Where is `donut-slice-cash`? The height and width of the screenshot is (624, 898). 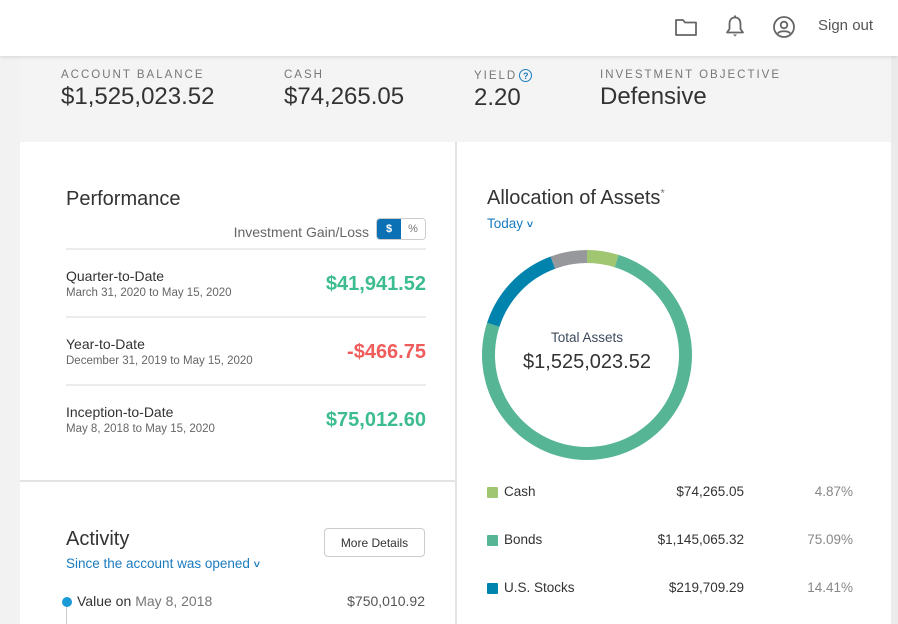 donut-slice-cash is located at coordinates (603, 259).